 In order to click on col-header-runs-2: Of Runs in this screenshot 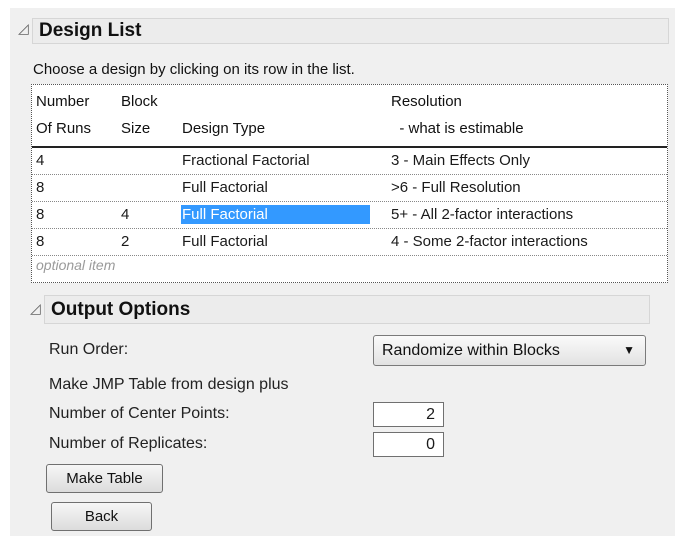, I will do `click(64, 128)`.